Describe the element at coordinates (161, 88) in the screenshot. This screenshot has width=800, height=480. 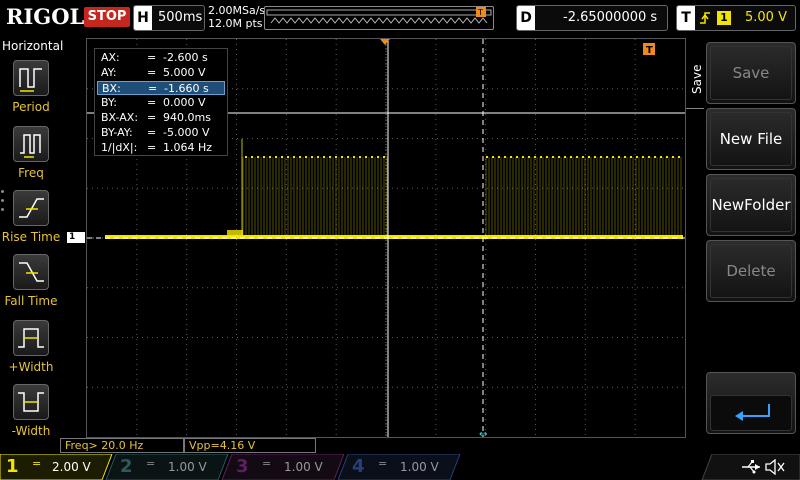
I see `cursor-row-bx: BX: = -1.660 s` at that location.